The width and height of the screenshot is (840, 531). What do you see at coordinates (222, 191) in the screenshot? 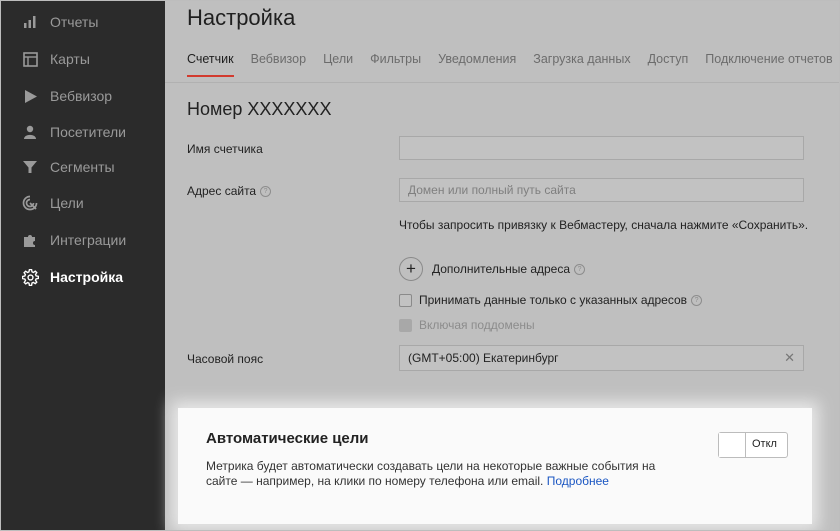
I see `site-address-label-text: Адрес сайта` at bounding box center [222, 191].